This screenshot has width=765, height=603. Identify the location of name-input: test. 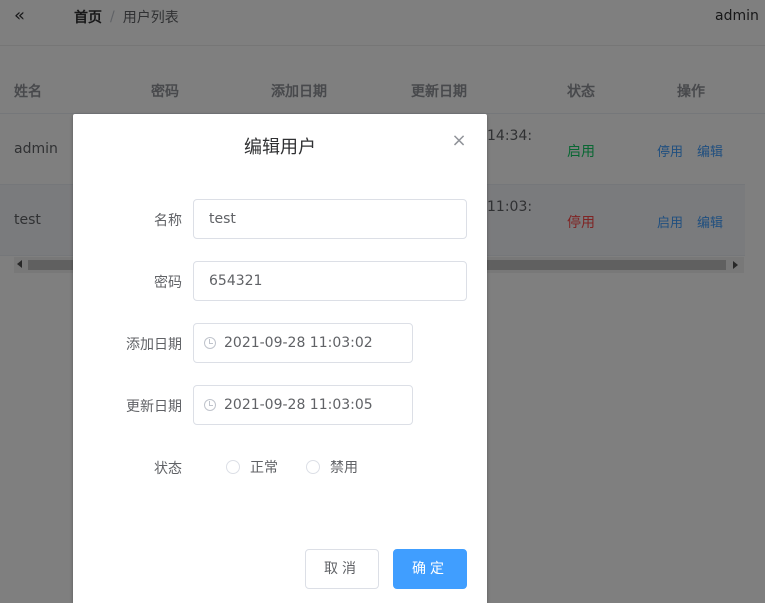
(330, 219).